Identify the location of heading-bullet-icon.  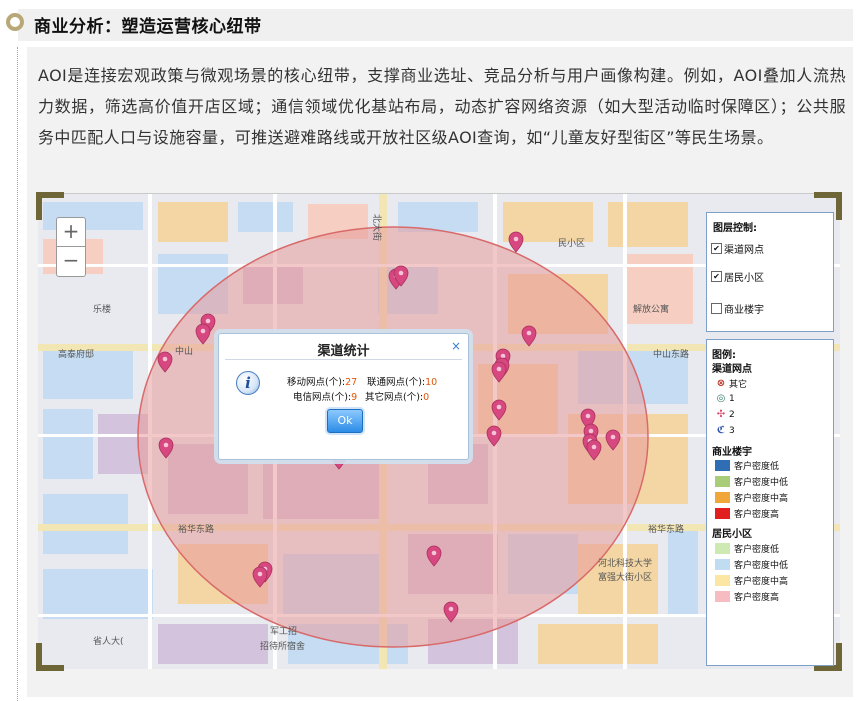
(15, 22).